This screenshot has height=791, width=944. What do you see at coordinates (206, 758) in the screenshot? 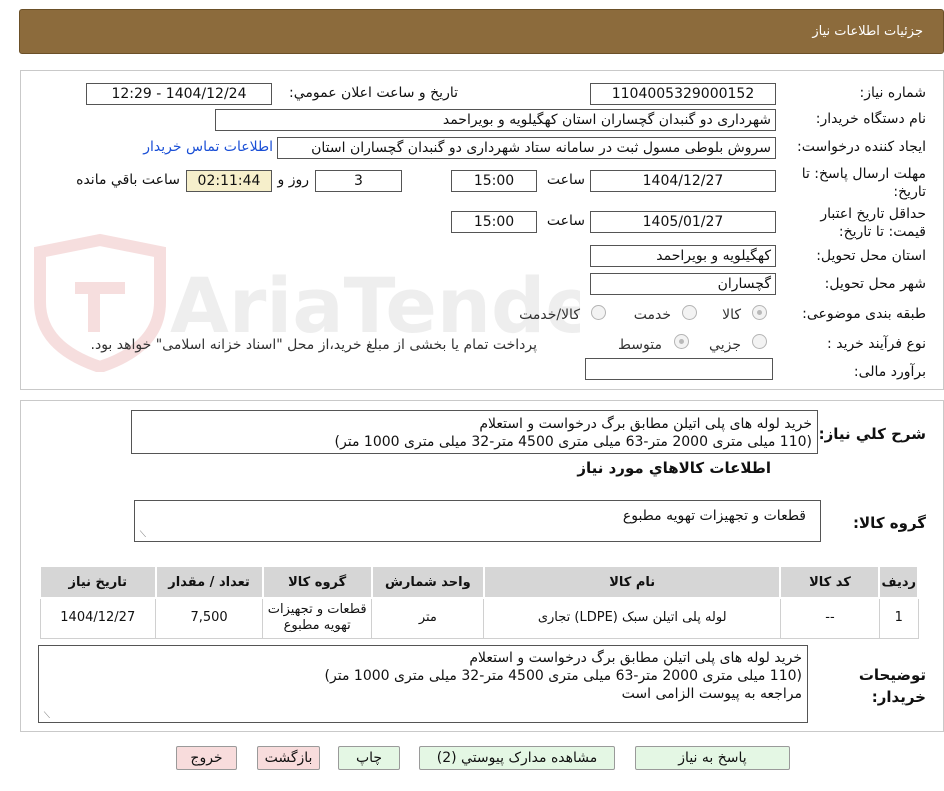
I see `exit-button: خروج` at bounding box center [206, 758].